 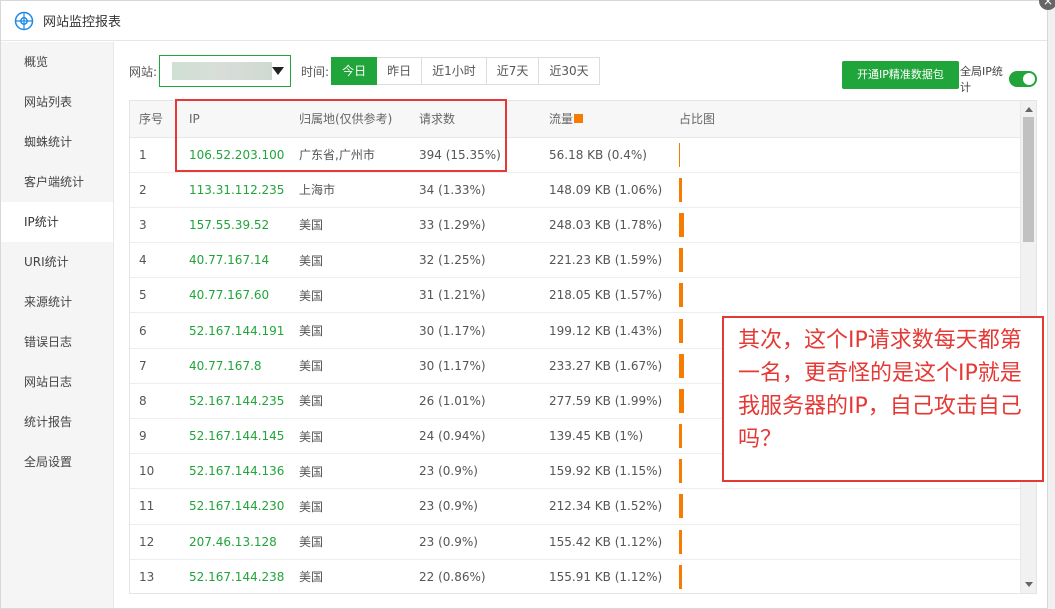 I want to click on caret-down-icon, so click(x=278, y=71).